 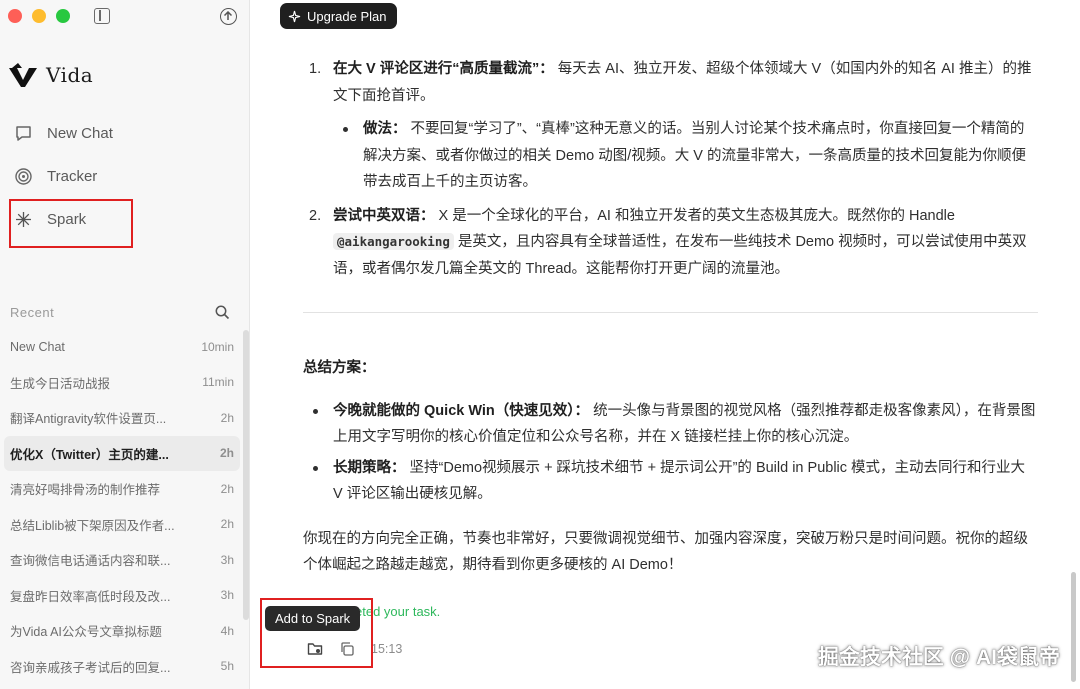 What do you see at coordinates (70, 75) in the screenshot?
I see `app-name: Vida` at bounding box center [70, 75].